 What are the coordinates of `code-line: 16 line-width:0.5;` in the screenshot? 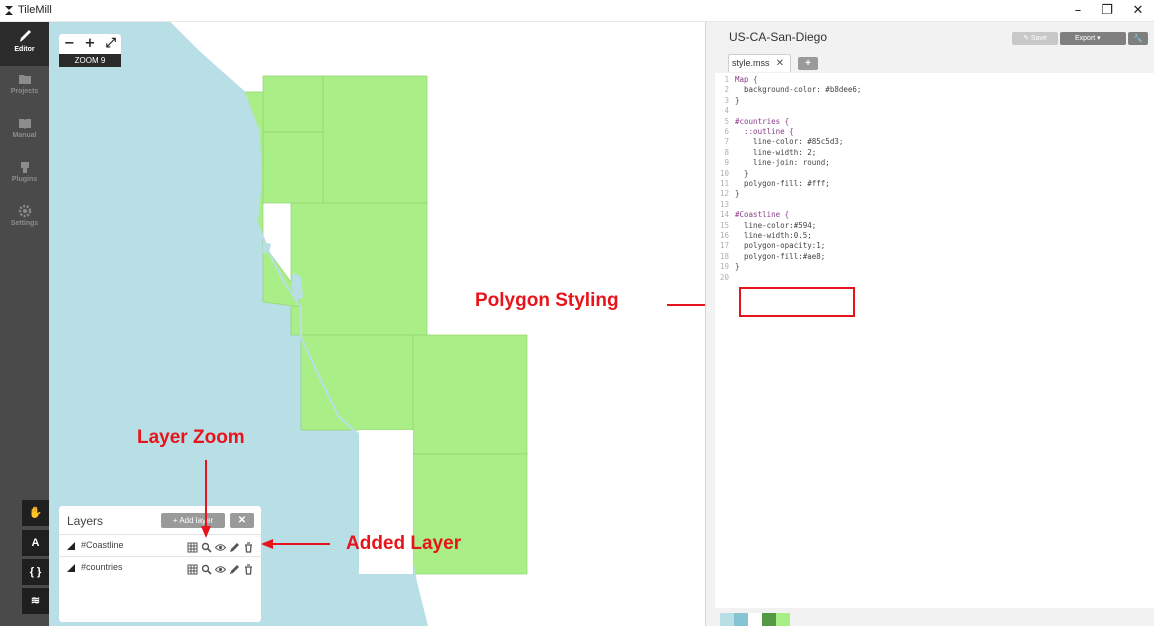 It's located at (763, 236).